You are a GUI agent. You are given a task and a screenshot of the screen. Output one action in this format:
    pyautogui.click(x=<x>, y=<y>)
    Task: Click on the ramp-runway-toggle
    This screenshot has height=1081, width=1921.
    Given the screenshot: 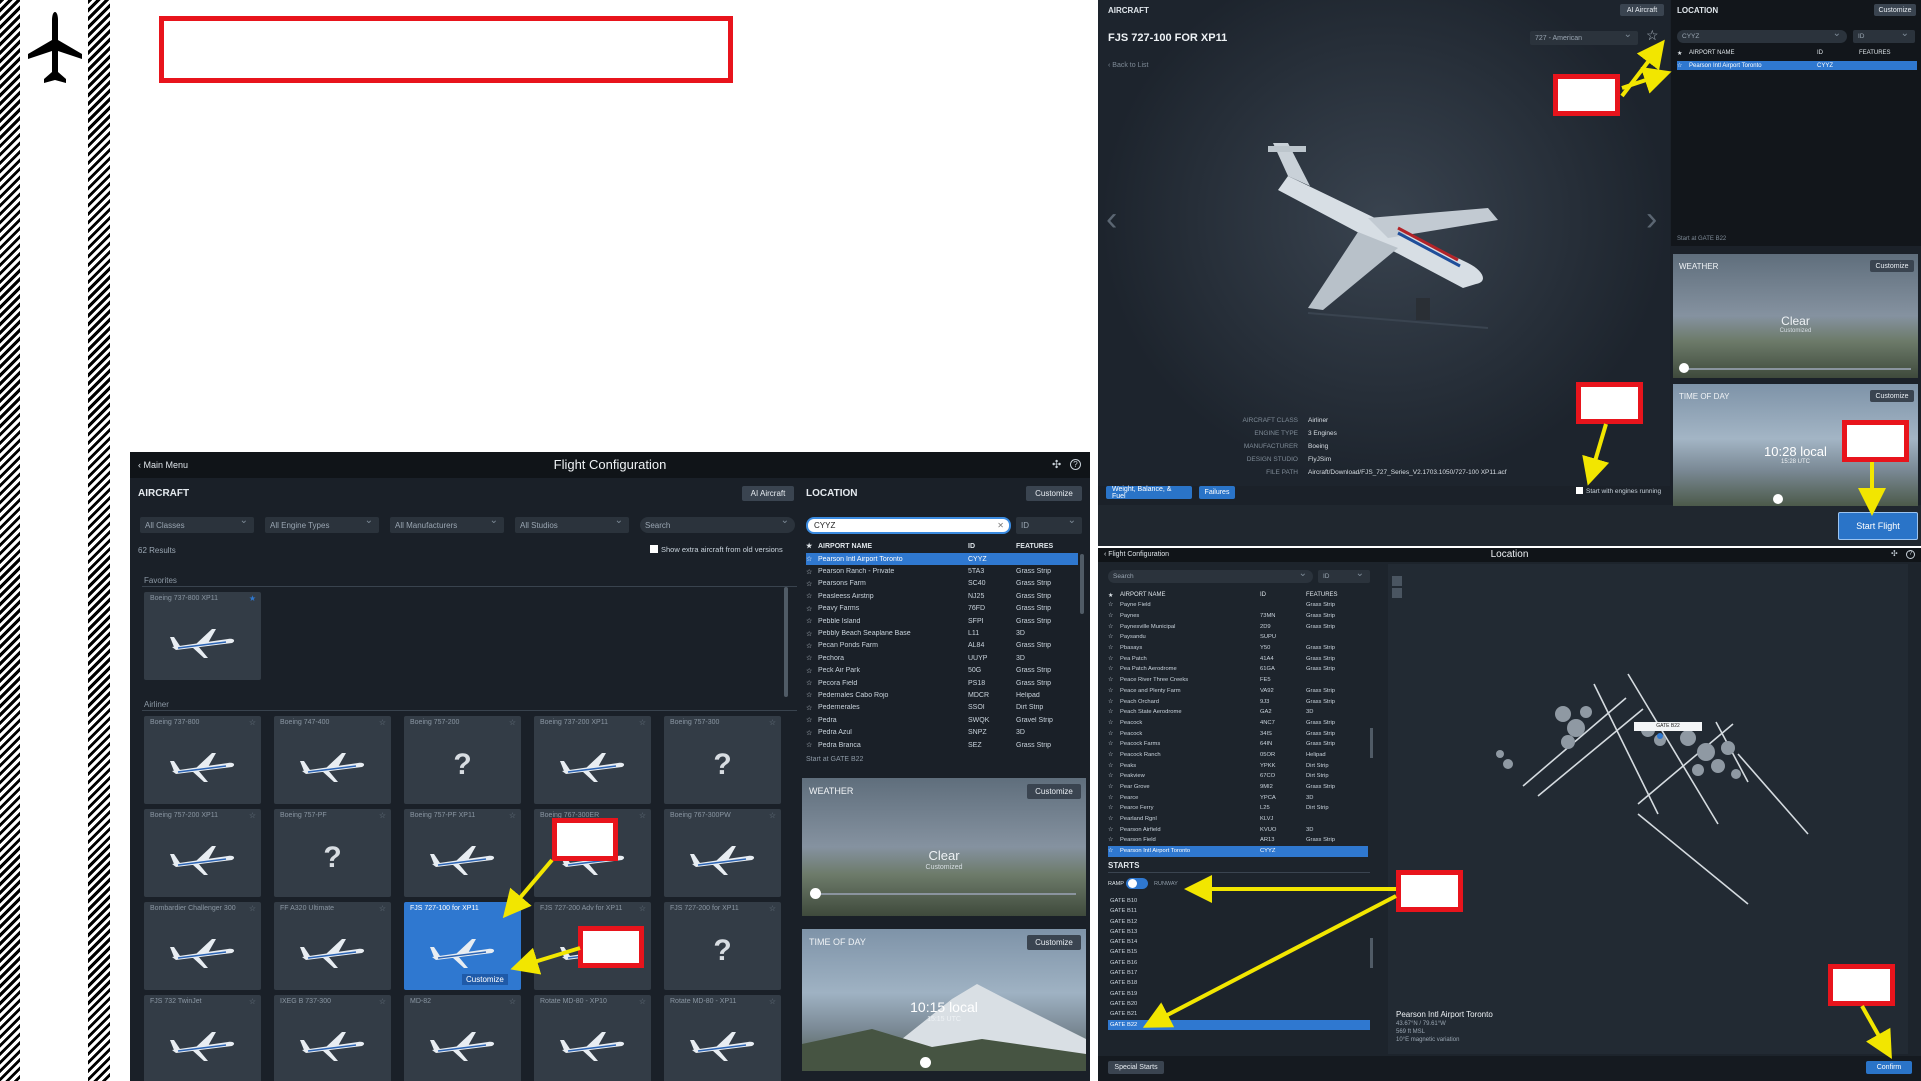 What is the action you would take?
    pyautogui.click(x=1137, y=883)
    